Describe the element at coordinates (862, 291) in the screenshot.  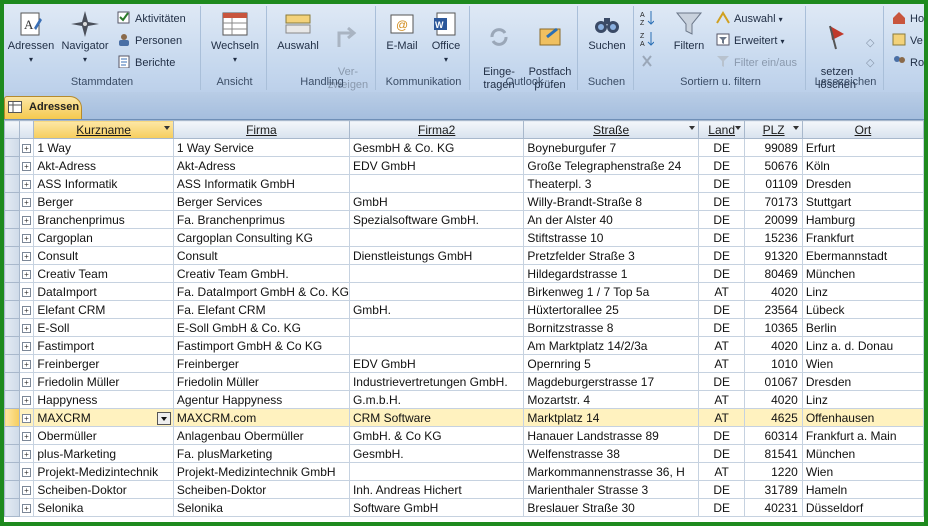
I see `cell-ort: Linz` at that location.